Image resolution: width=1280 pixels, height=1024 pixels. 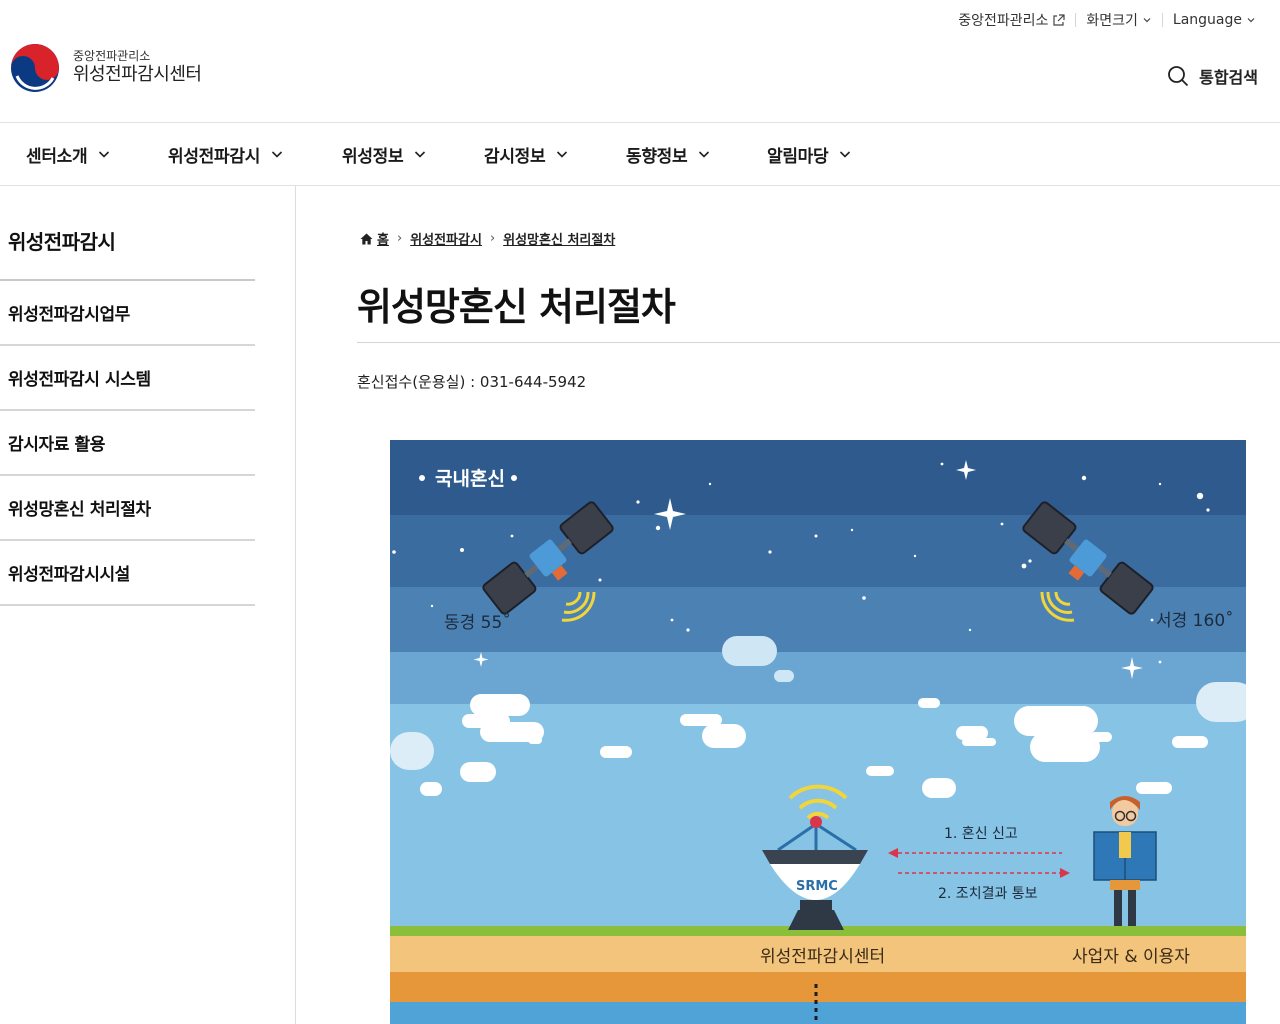 I want to click on gnb-item-trends: 동향정보, so click(x=668, y=154).